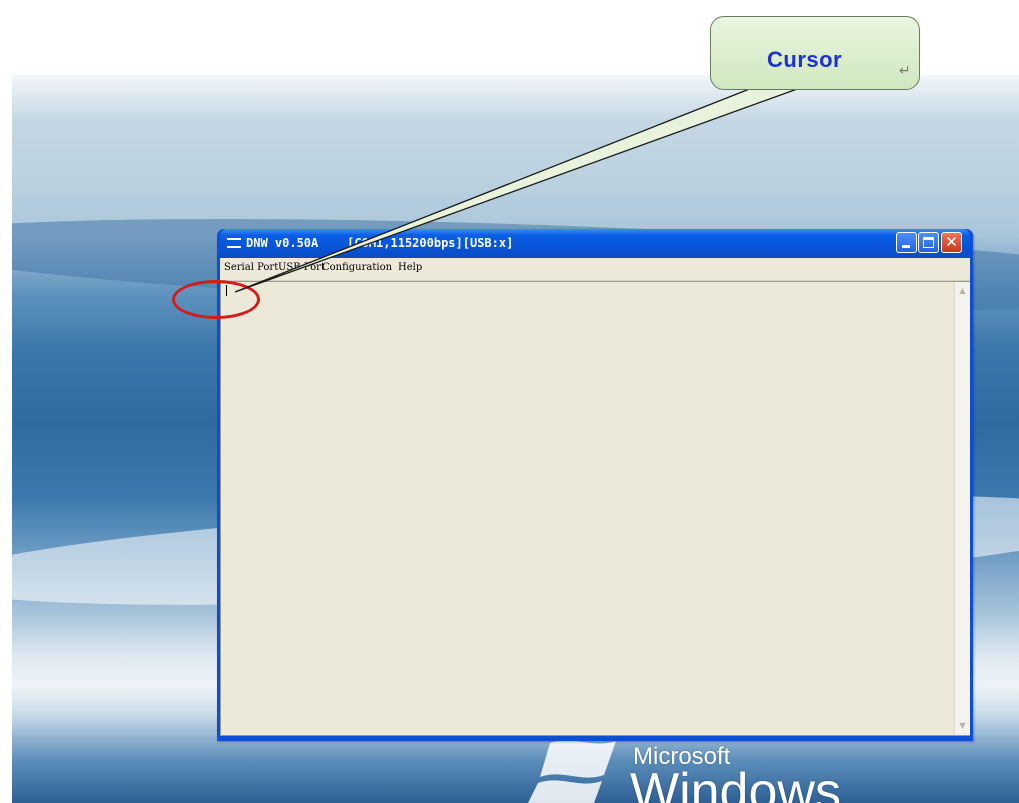 This screenshot has width=1019, height=803. Describe the element at coordinates (595, 243) in the screenshot. I see `window-titlebar: DNW v0.50A [COM1,115200bps][USB:x] ✕` at that location.